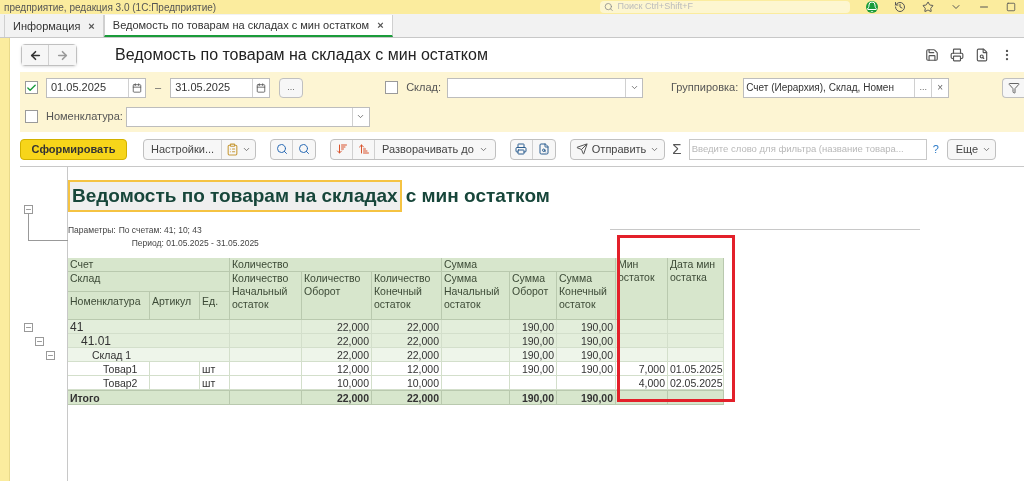 Image resolution: width=1024 pixels, height=481 pixels. I want to click on grouping-clear-button: ×, so click(940, 87).